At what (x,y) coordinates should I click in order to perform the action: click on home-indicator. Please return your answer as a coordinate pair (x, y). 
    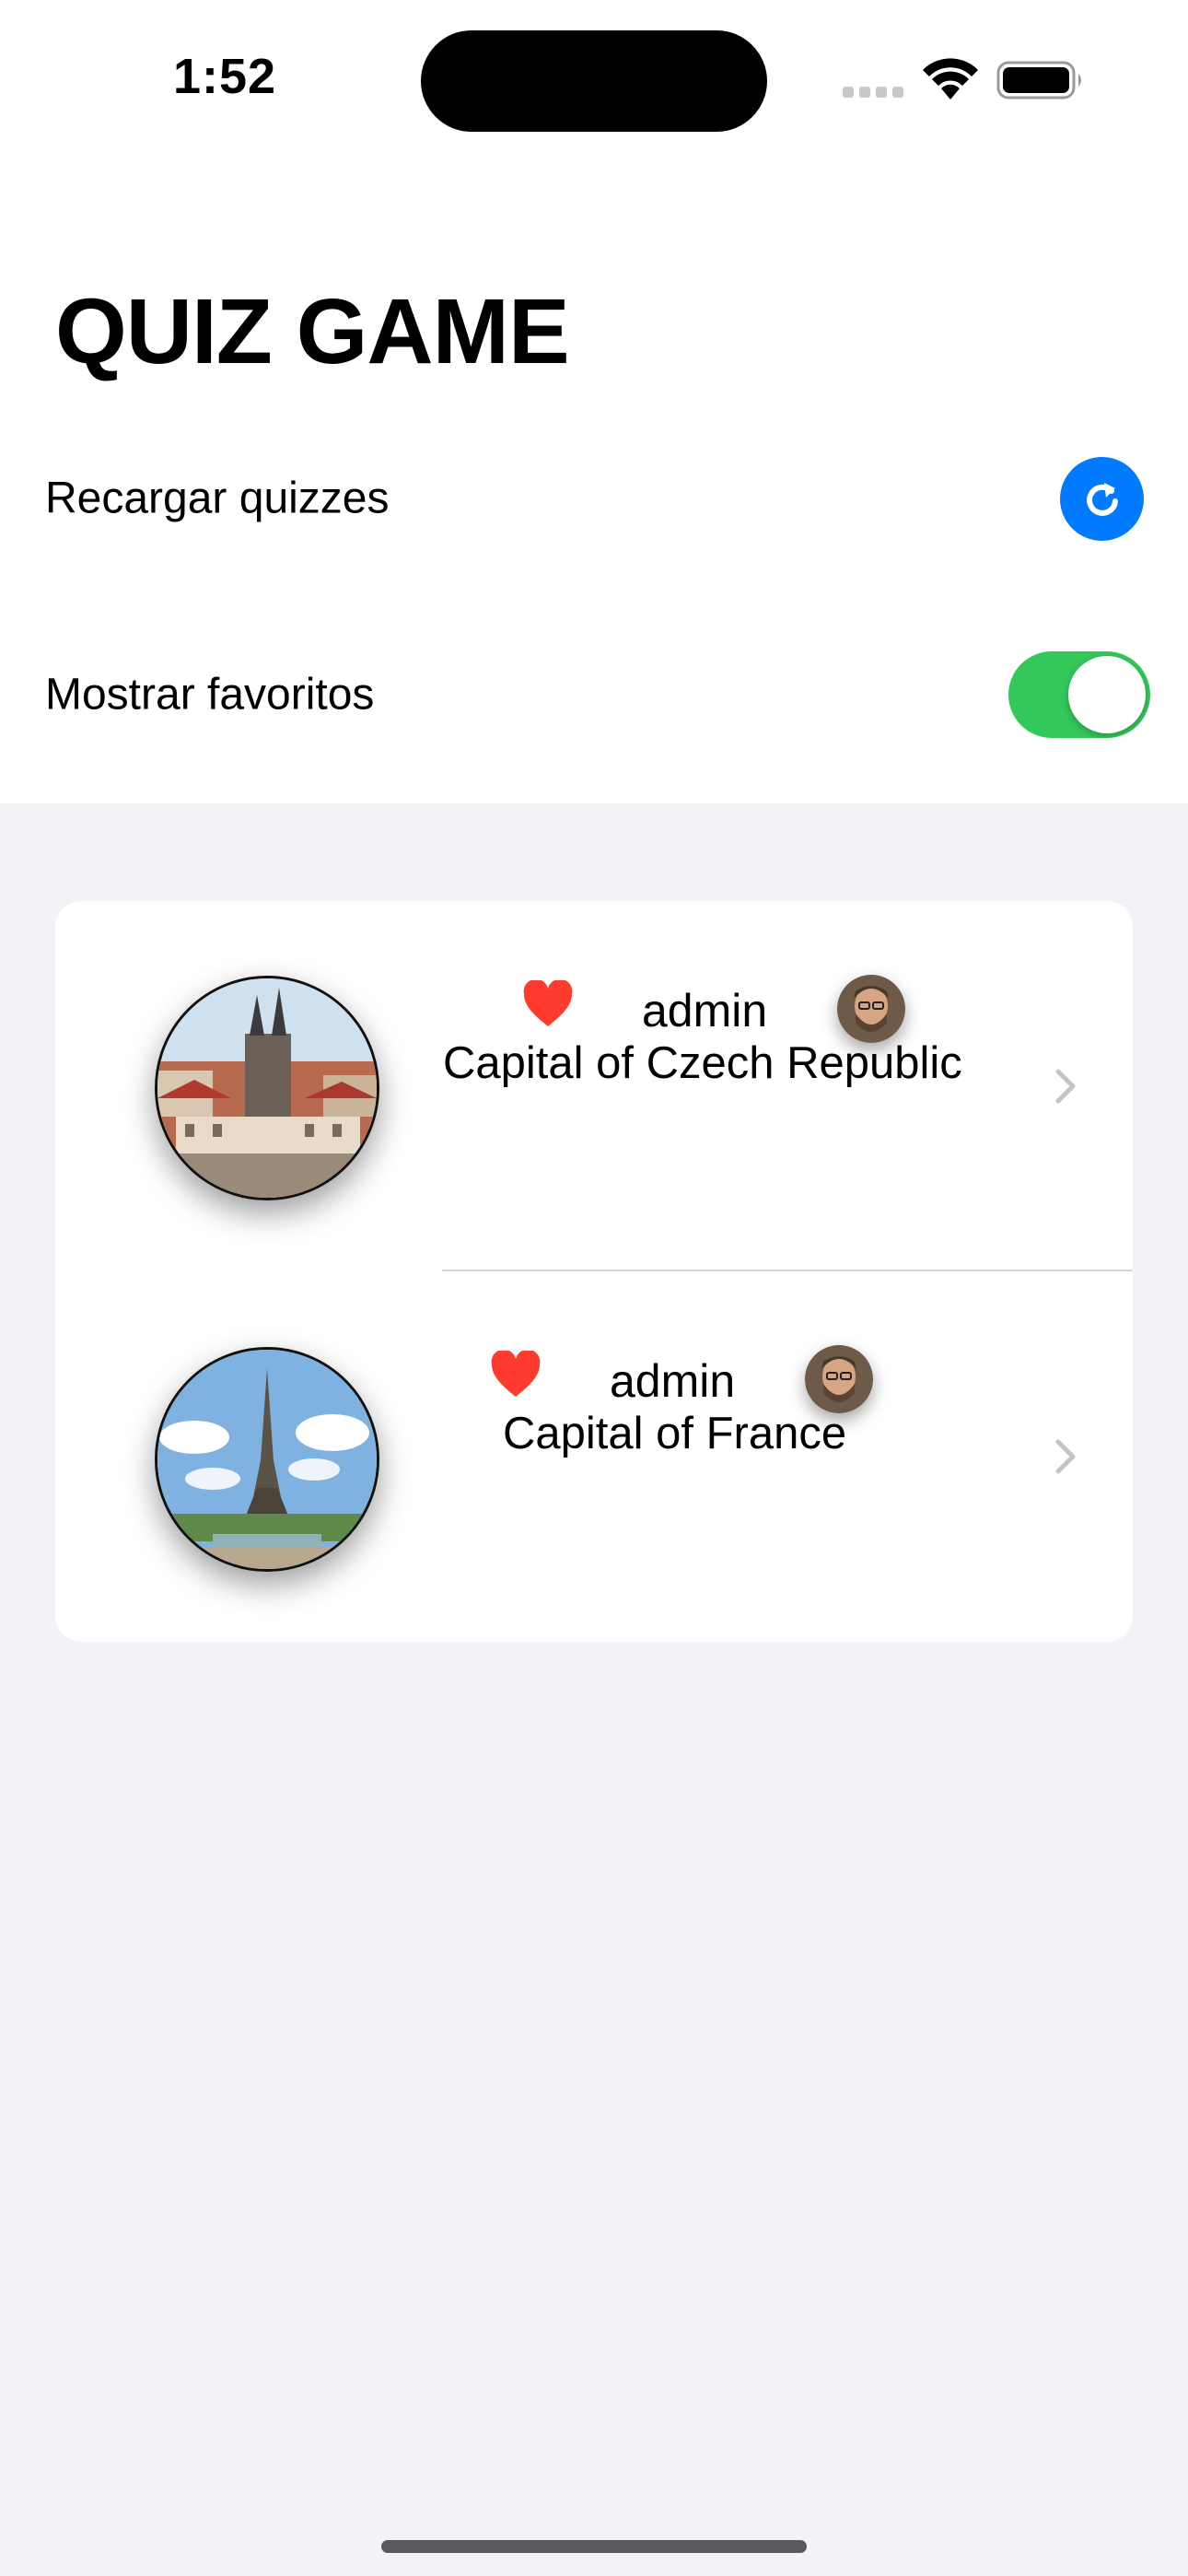
    Looking at the image, I should click on (594, 2546).